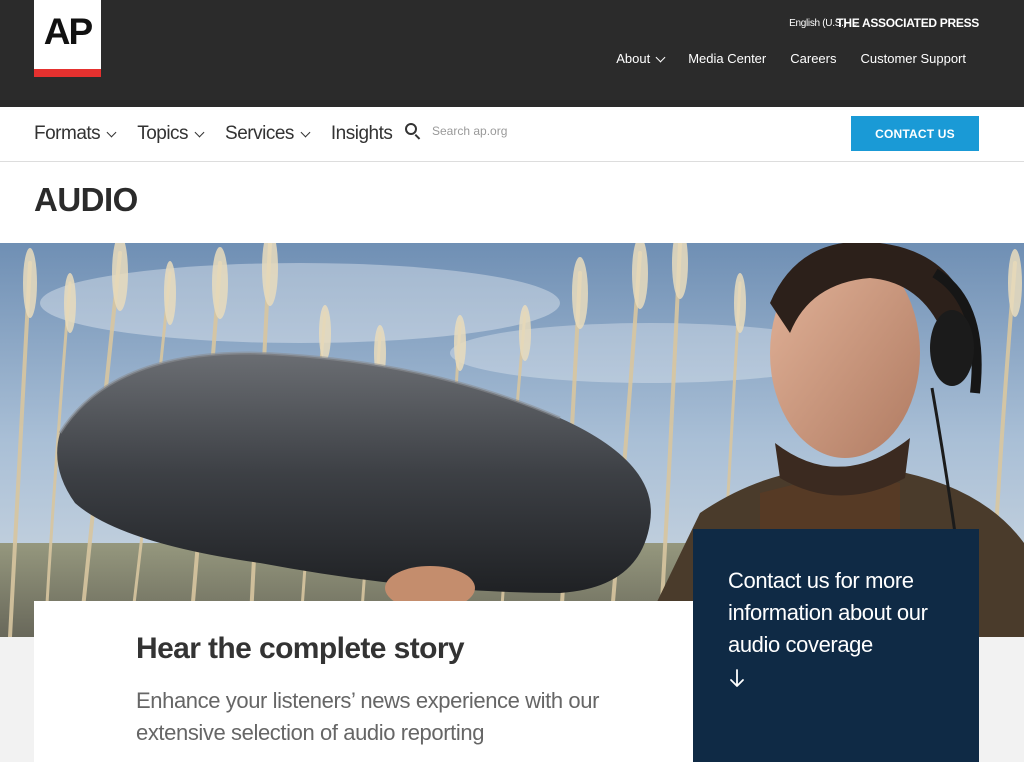  What do you see at coordinates (259, 133) in the screenshot?
I see `nav-label: Services` at bounding box center [259, 133].